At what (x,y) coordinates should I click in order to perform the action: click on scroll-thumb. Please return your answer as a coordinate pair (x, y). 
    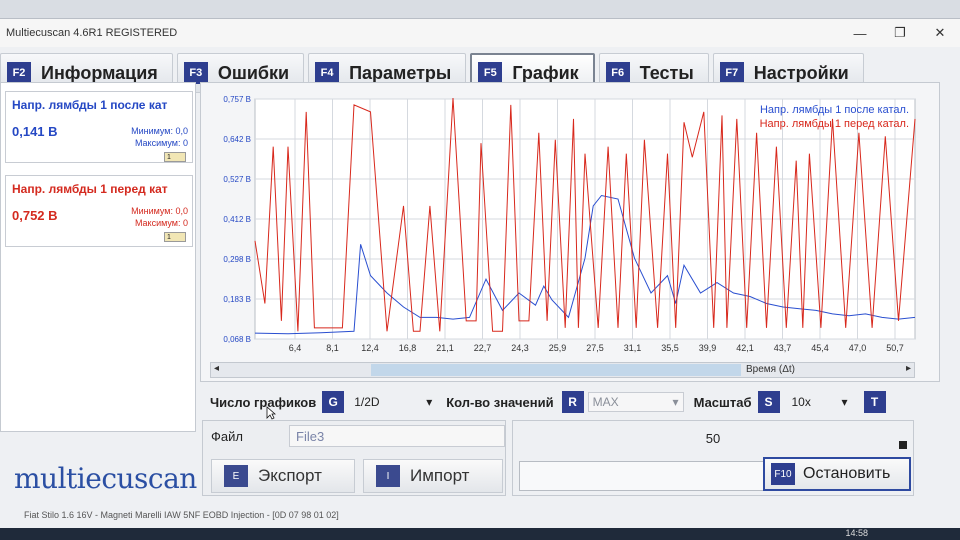
    Looking at the image, I should click on (556, 370).